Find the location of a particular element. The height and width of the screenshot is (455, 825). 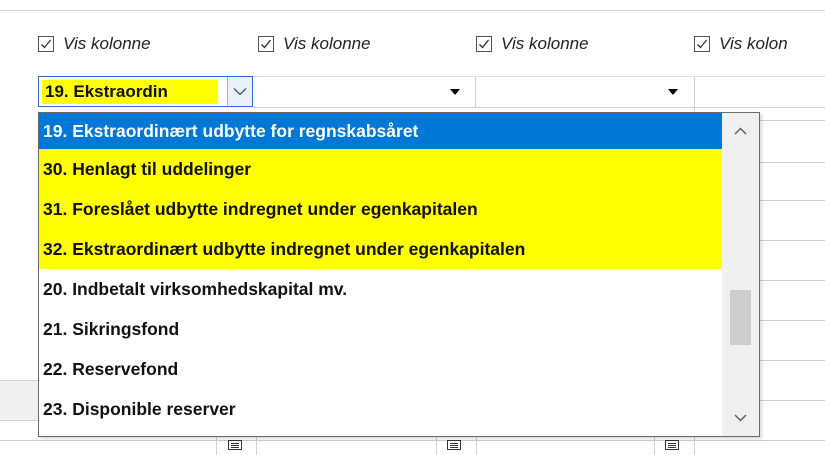

show-column-checkbox-2: Vis kolonne is located at coordinates (314, 44).